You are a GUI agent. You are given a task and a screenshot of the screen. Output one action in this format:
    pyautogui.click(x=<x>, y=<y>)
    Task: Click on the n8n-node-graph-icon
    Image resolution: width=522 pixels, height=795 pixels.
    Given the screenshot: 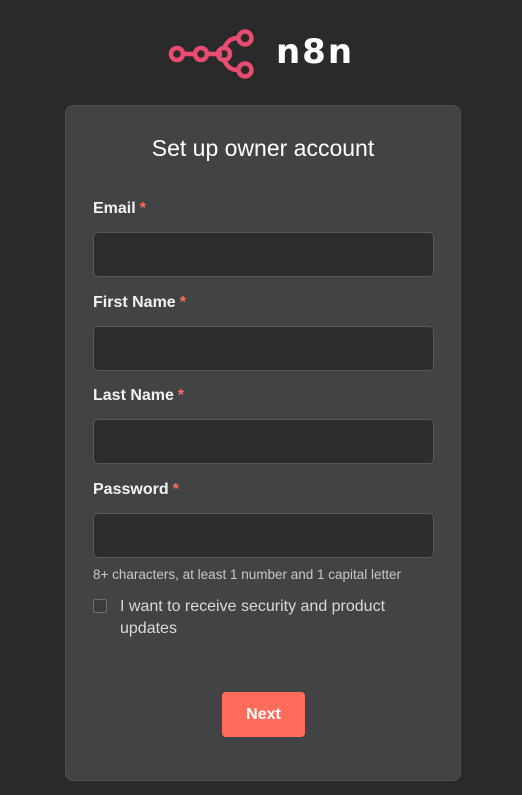 What is the action you would take?
    pyautogui.click(x=211, y=54)
    